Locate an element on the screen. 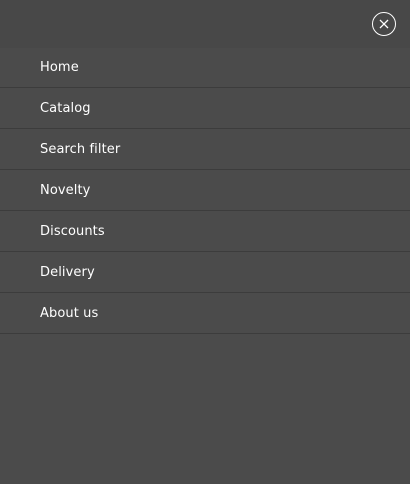 Image resolution: width=410 pixels, height=484 pixels. menu-item-catalog: Catalog is located at coordinates (205, 108).